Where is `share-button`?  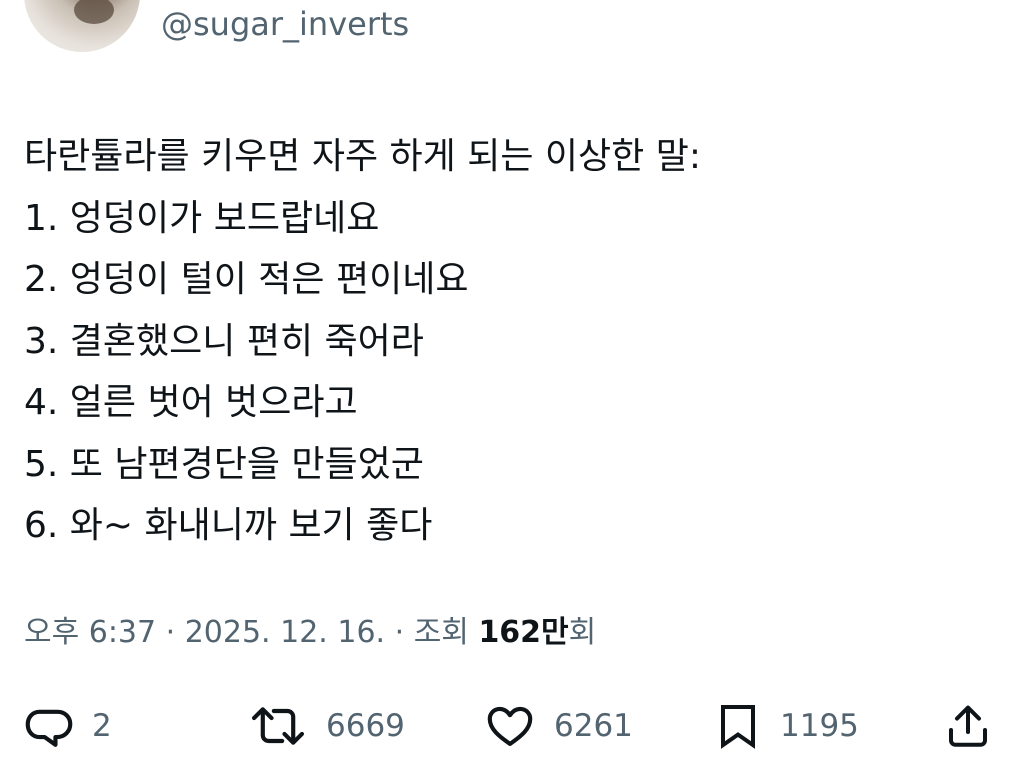 share-button is located at coordinates (968, 726).